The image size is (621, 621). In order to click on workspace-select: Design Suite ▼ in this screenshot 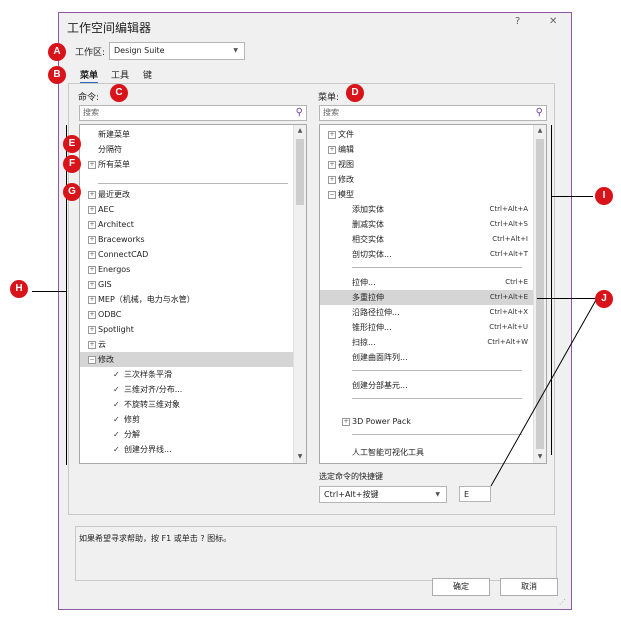, I will do `click(177, 51)`.